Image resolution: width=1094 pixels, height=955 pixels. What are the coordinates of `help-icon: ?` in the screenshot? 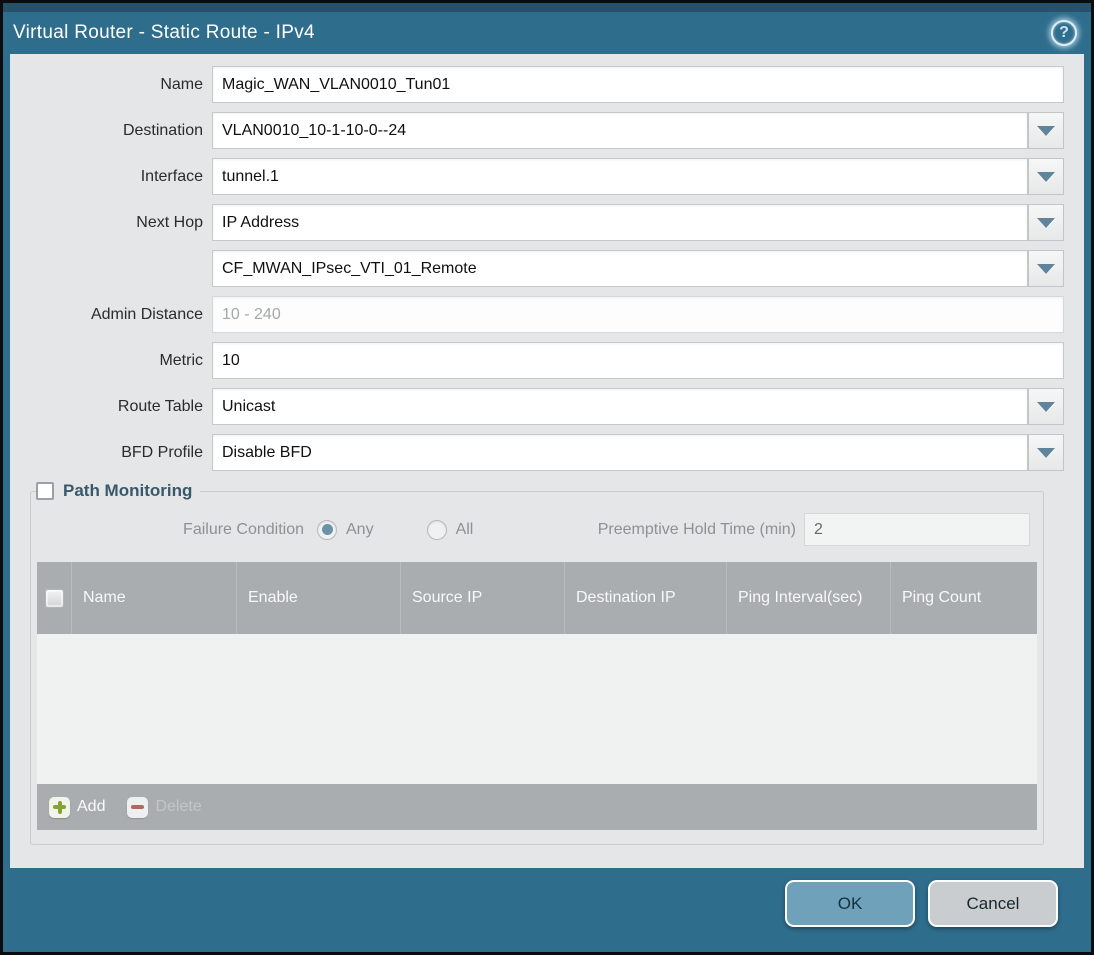 It's located at (1064, 33).